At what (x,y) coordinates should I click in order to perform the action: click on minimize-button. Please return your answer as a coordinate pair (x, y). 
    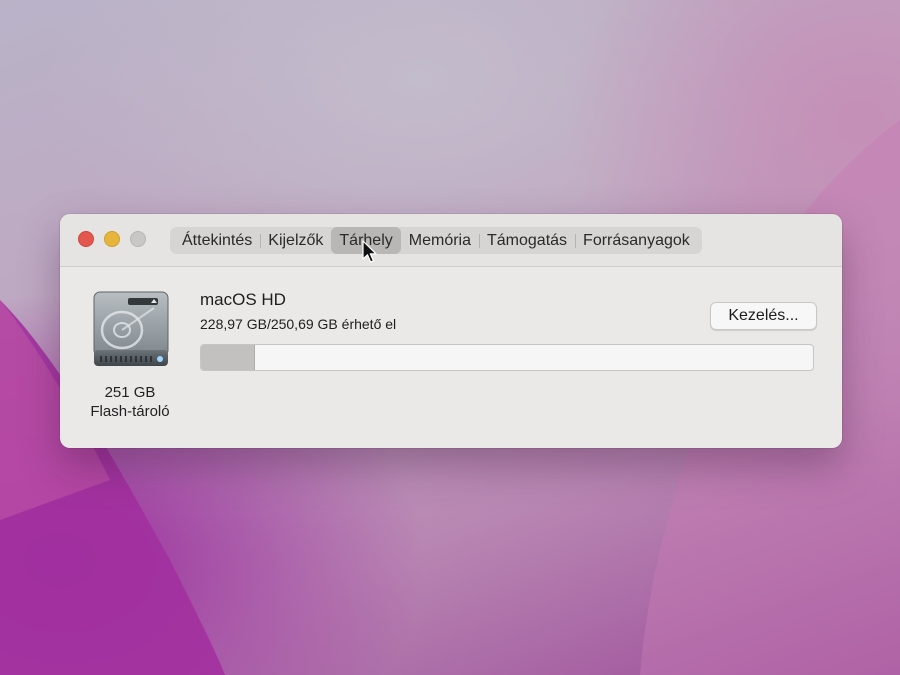
    Looking at the image, I should click on (112, 239).